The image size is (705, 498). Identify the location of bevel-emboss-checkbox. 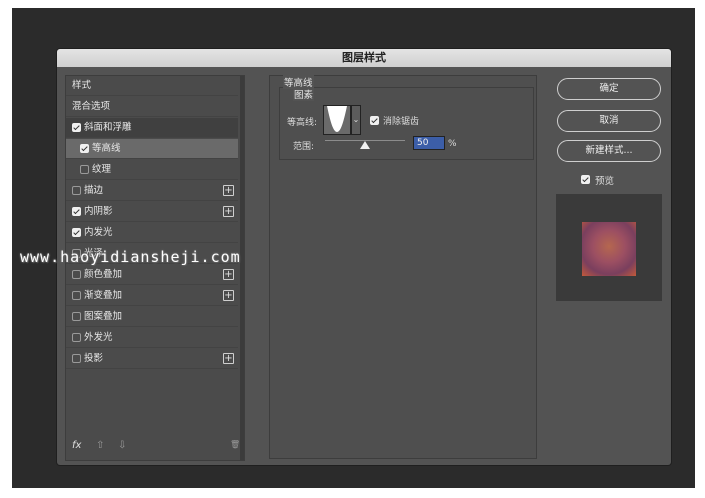
(76, 127).